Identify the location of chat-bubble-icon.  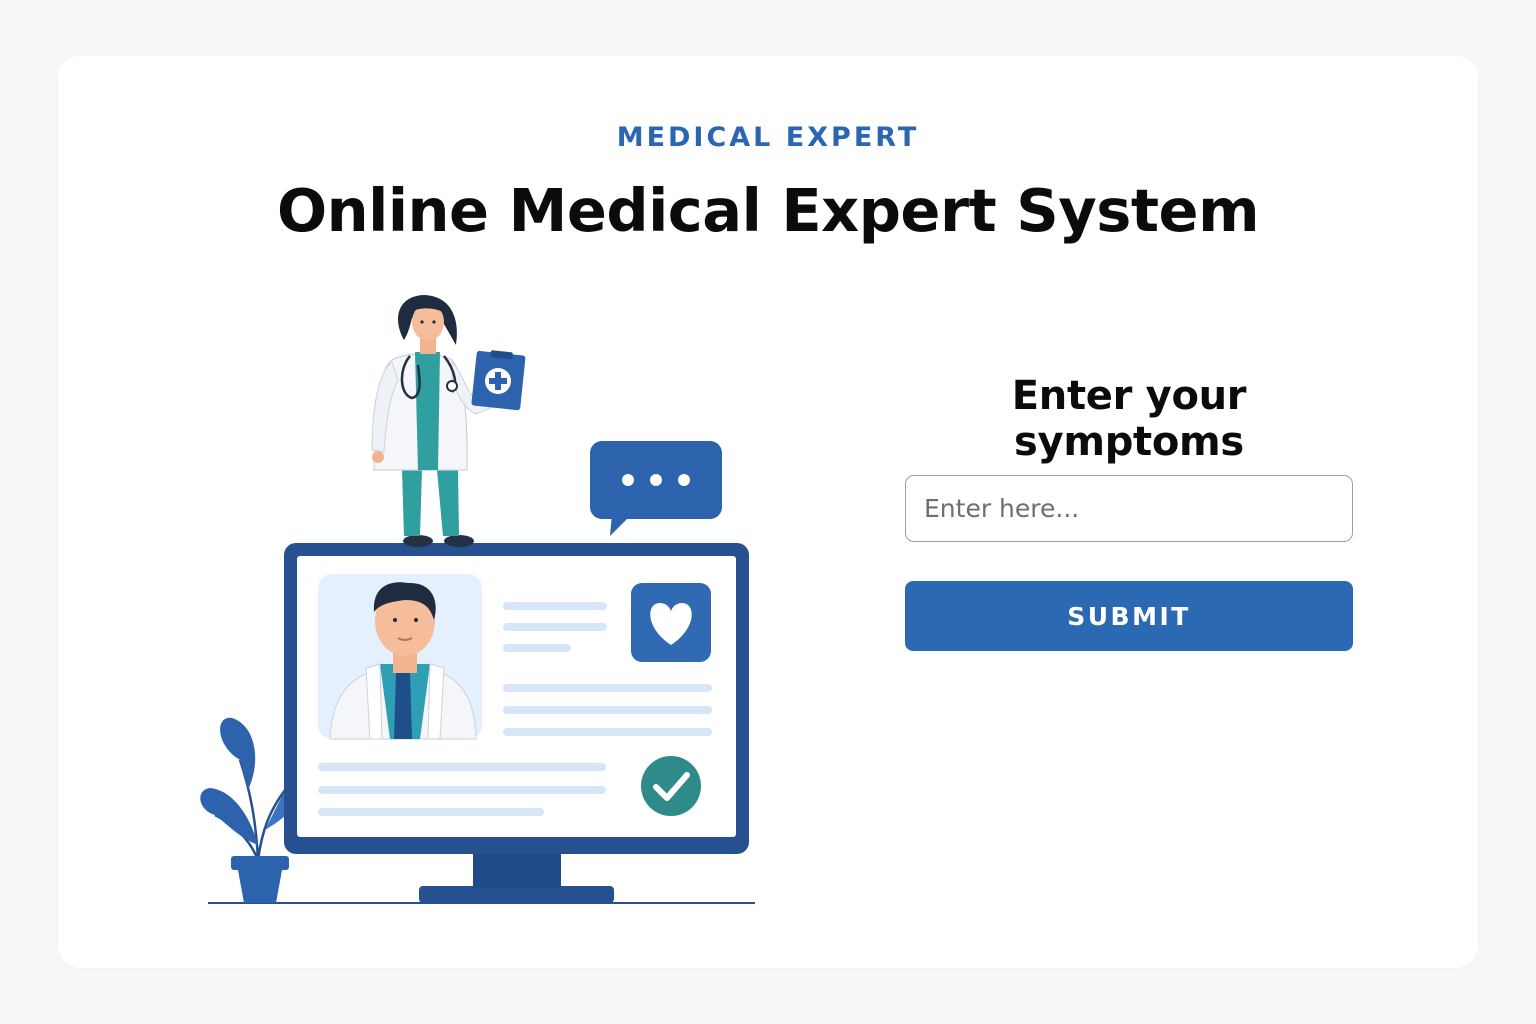
(656, 488).